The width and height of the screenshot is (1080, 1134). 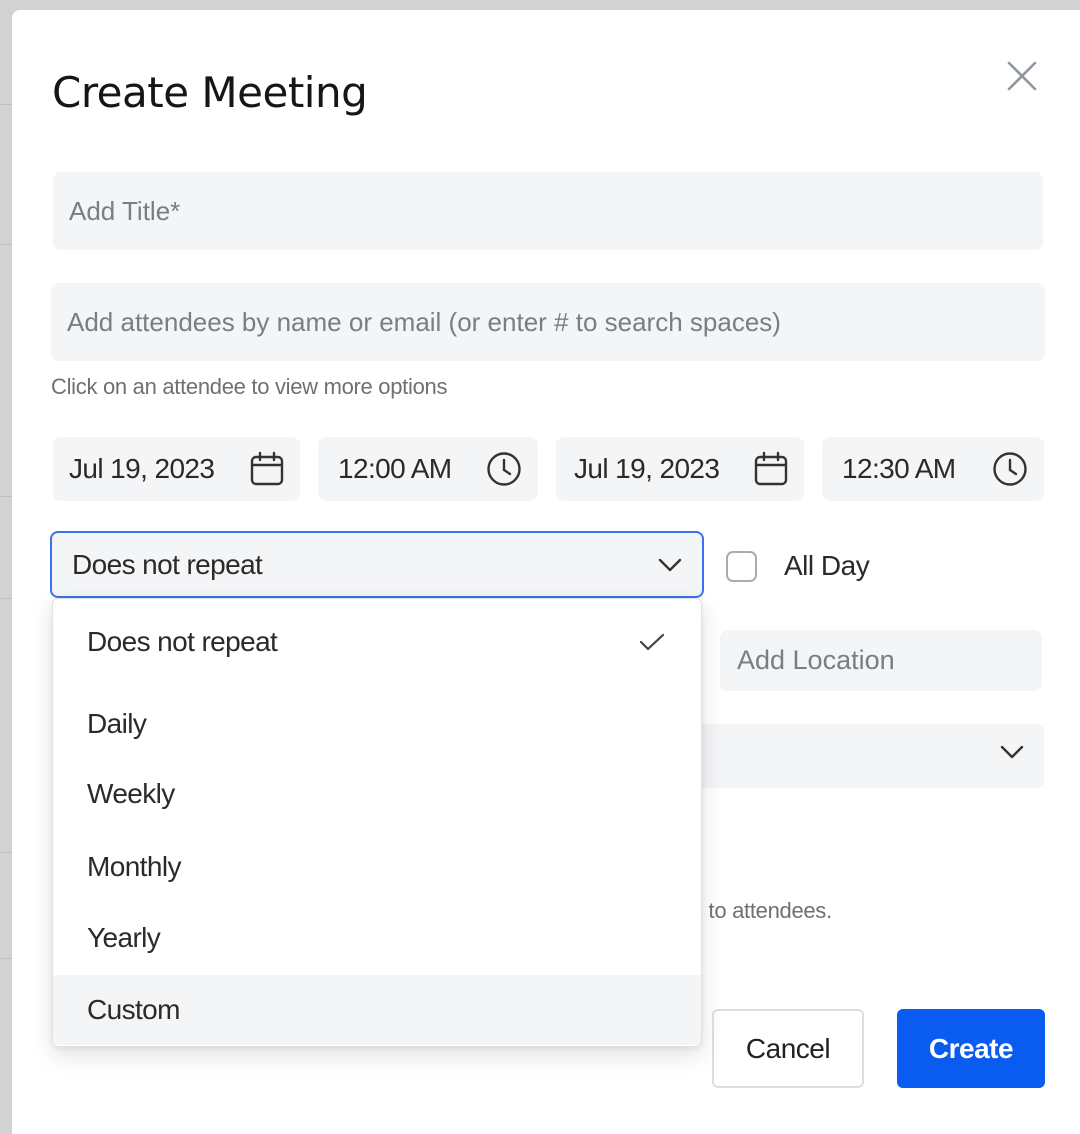 I want to click on option-label: Weekly, so click(x=131, y=793).